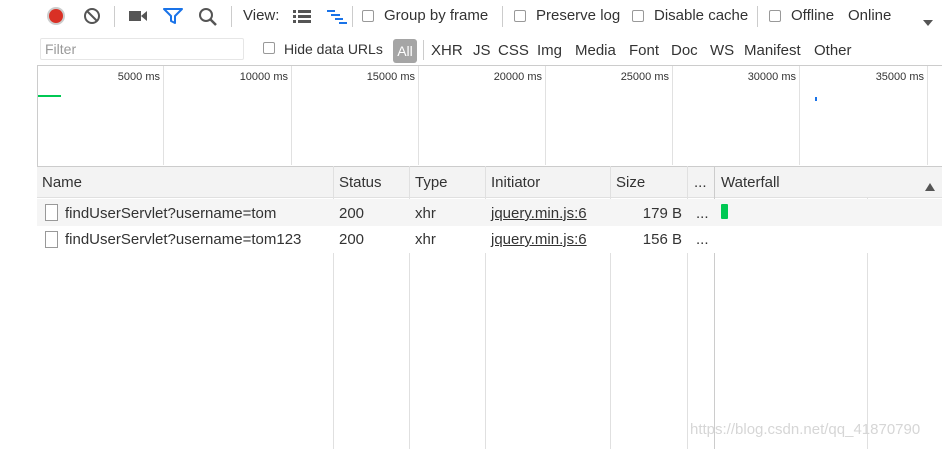 Image resolution: width=942 pixels, height=449 pixels. What do you see at coordinates (337, 17) in the screenshot?
I see `waterfall-view-icon` at bounding box center [337, 17].